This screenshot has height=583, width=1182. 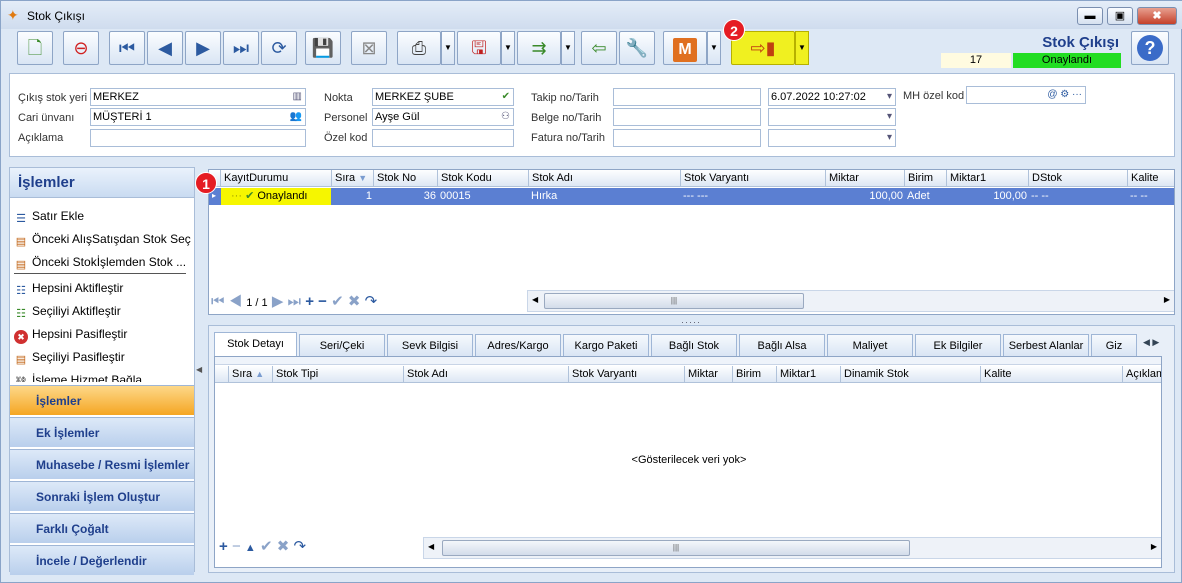 What do you see at coordinates (832, 97) in the screenshot?
I see `takip-tarih-field: 6.07.2022 10:27:02 ▾` at bounding box center [832, 97].